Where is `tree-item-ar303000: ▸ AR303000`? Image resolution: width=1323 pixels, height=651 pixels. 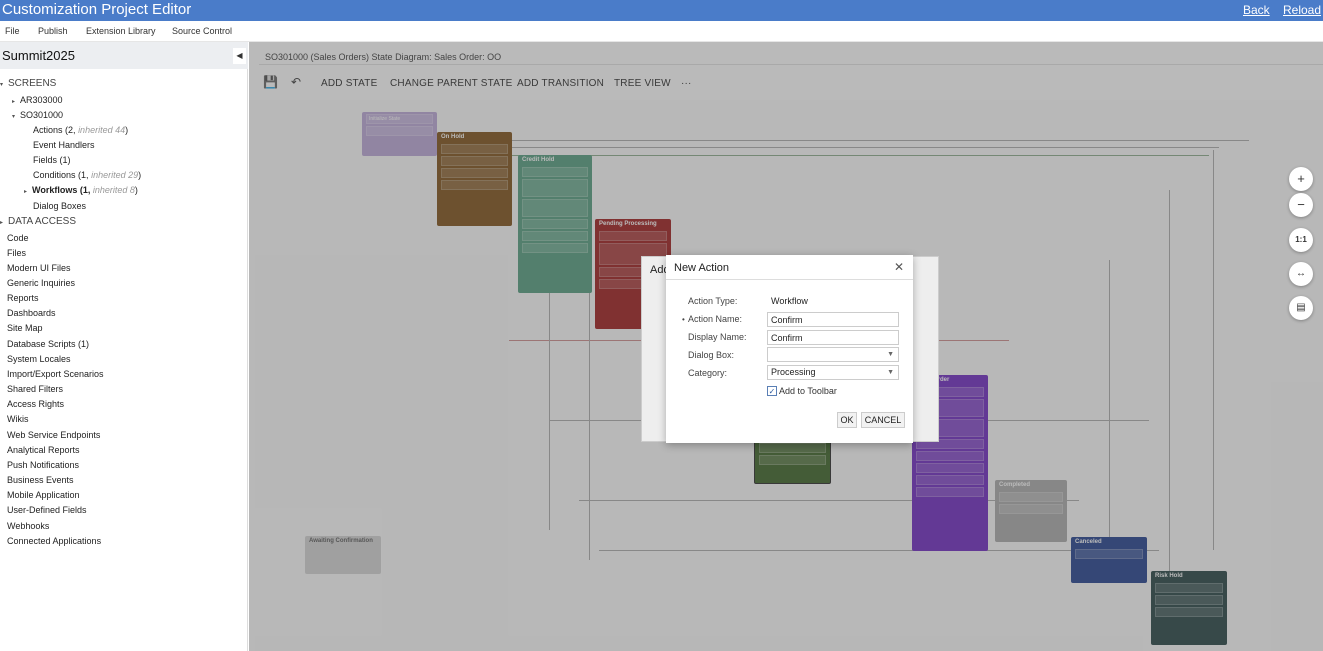
tree-item-ar303000: ▸ AR303000 is located at coordinates (37, 100).